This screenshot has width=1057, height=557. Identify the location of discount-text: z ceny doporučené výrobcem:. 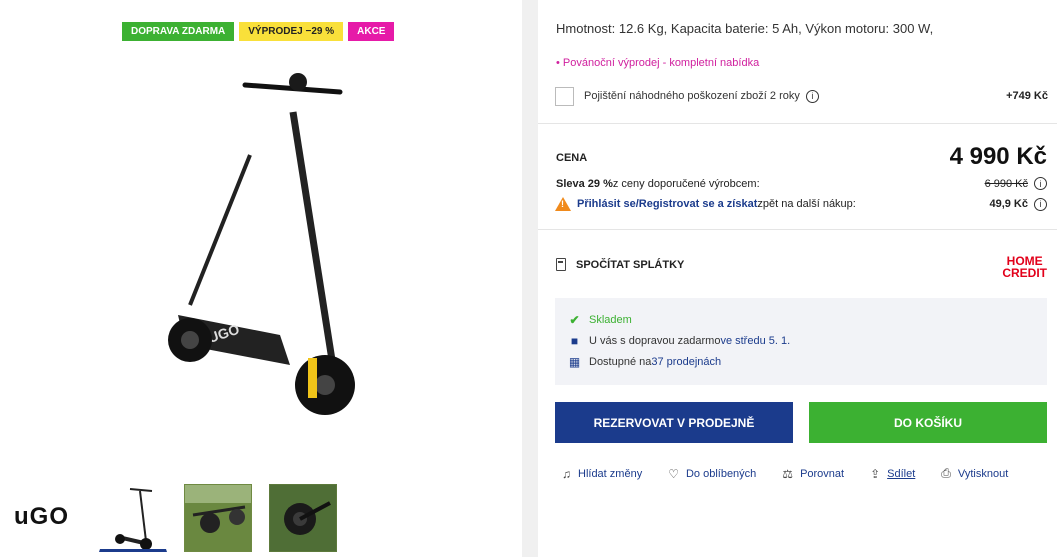
(686, 183).